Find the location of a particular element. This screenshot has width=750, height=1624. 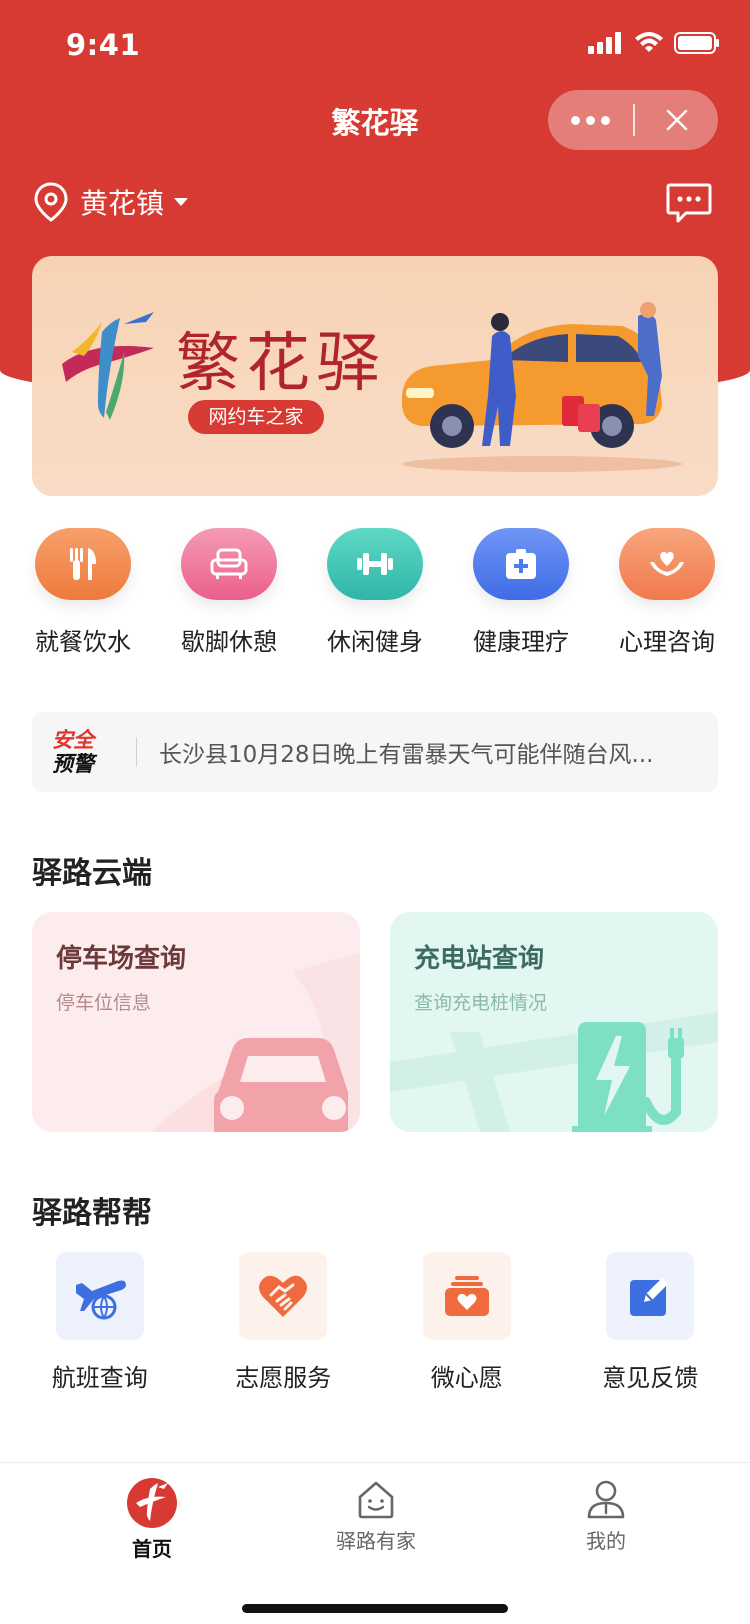

tab-bar: 首页 驿路有家 我的 is located at coordinates (375, 1543).